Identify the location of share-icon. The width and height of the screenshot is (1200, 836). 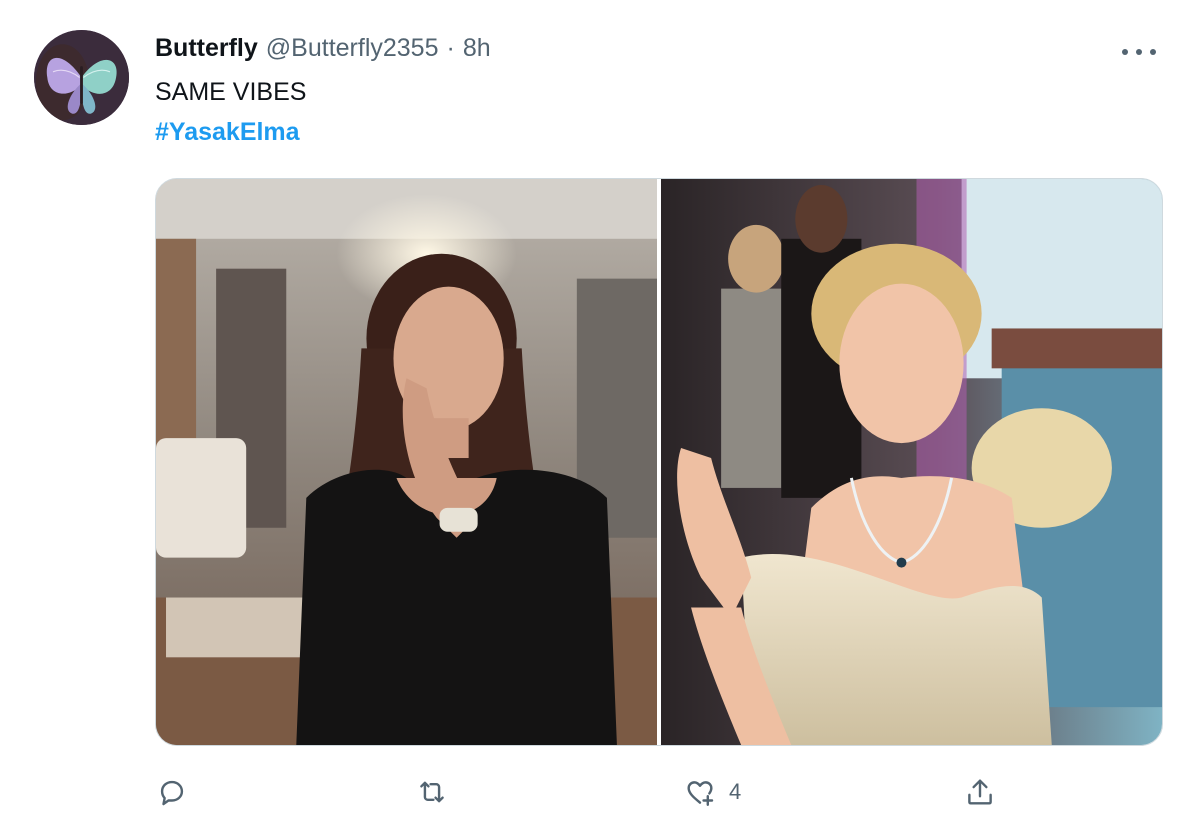
(980, 792).